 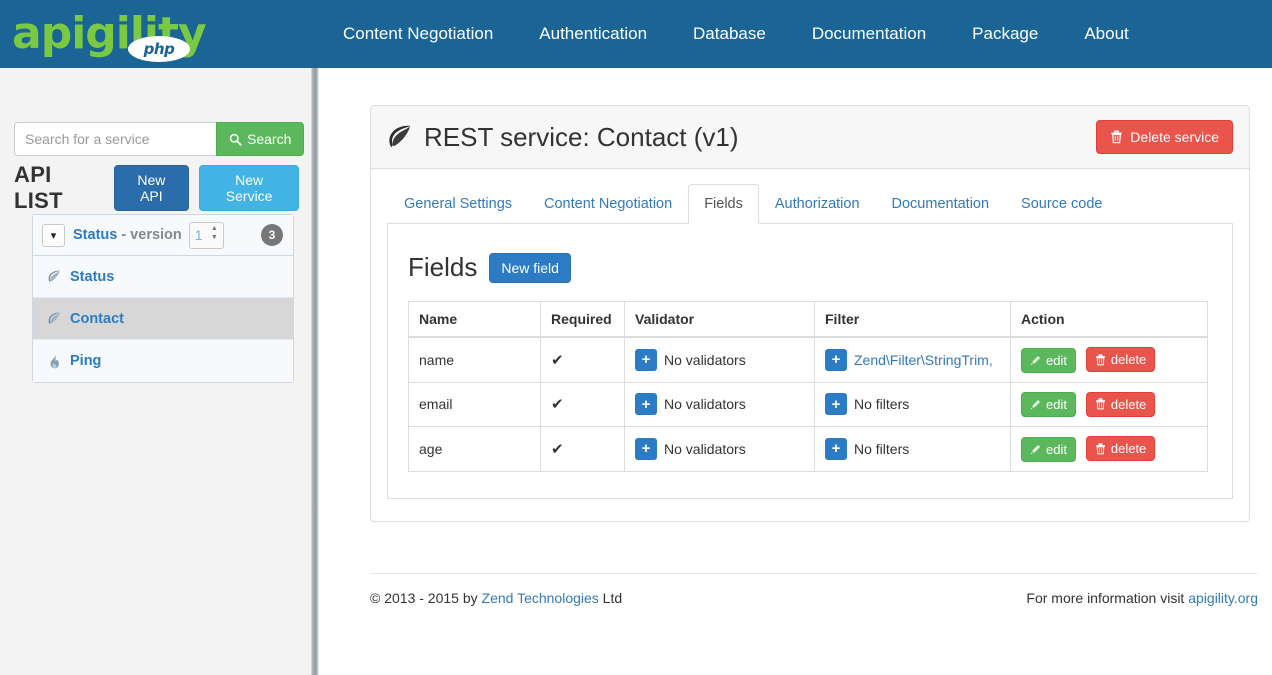 I want to click on column-header-filter: Filter, so click(x=912, y=319).